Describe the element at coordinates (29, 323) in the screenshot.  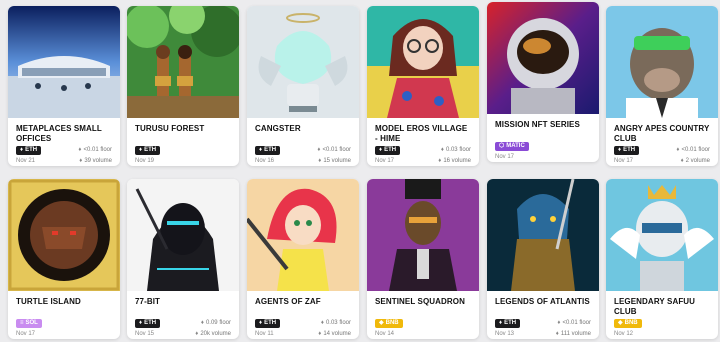
I see `chain-badge: ≡ SOL` at that location.